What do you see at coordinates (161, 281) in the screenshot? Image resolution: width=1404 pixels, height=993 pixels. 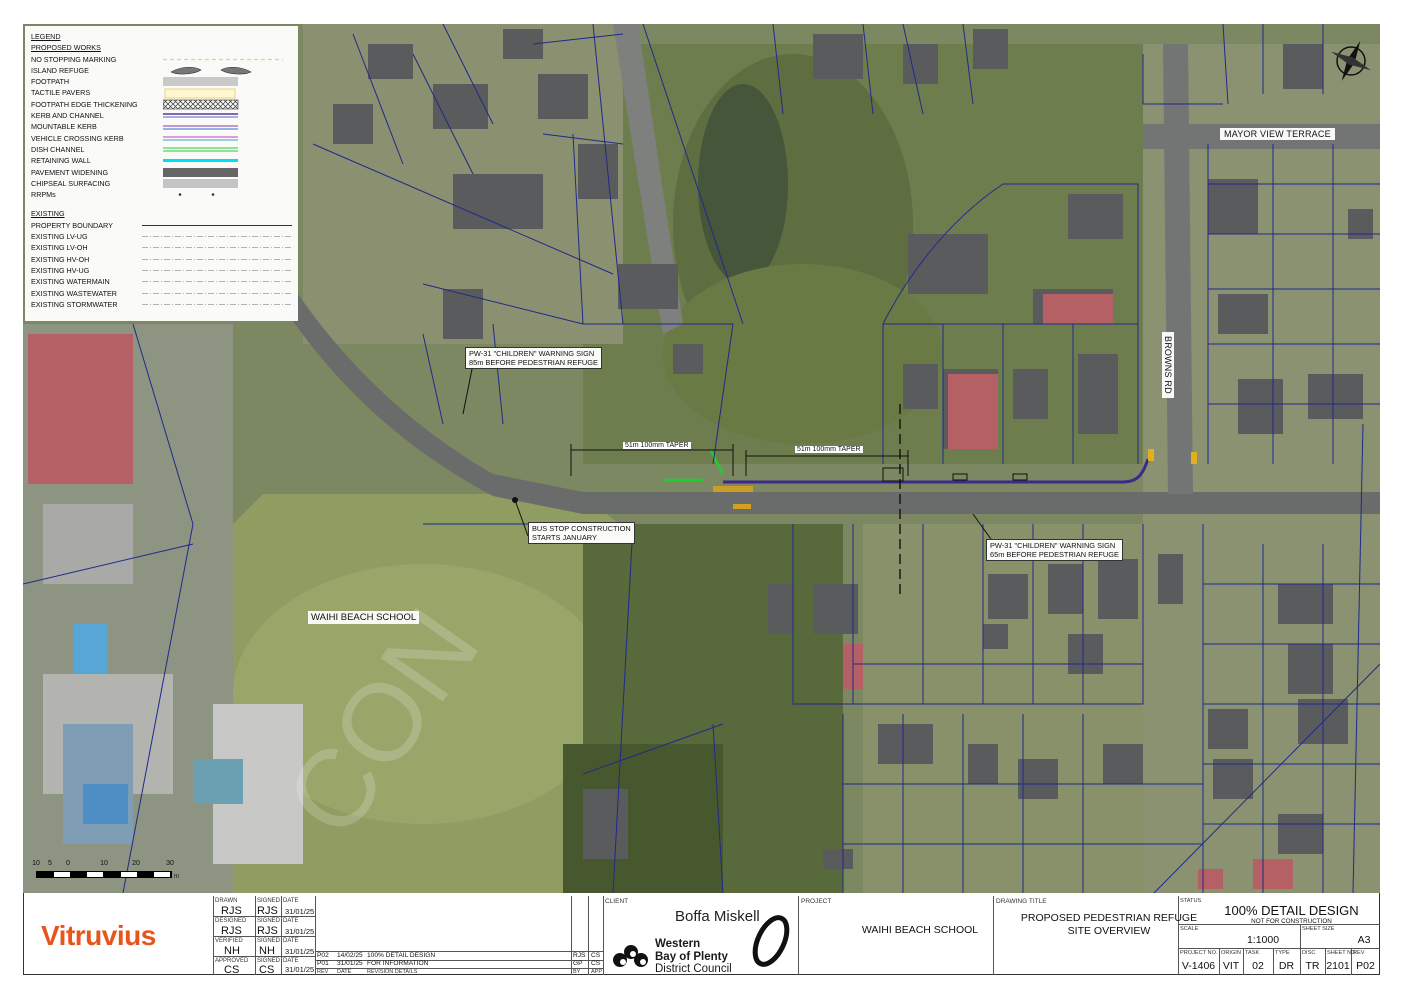 I see `legend-row: EXISTING WATERMAIN` at bounding box center [161, 281].